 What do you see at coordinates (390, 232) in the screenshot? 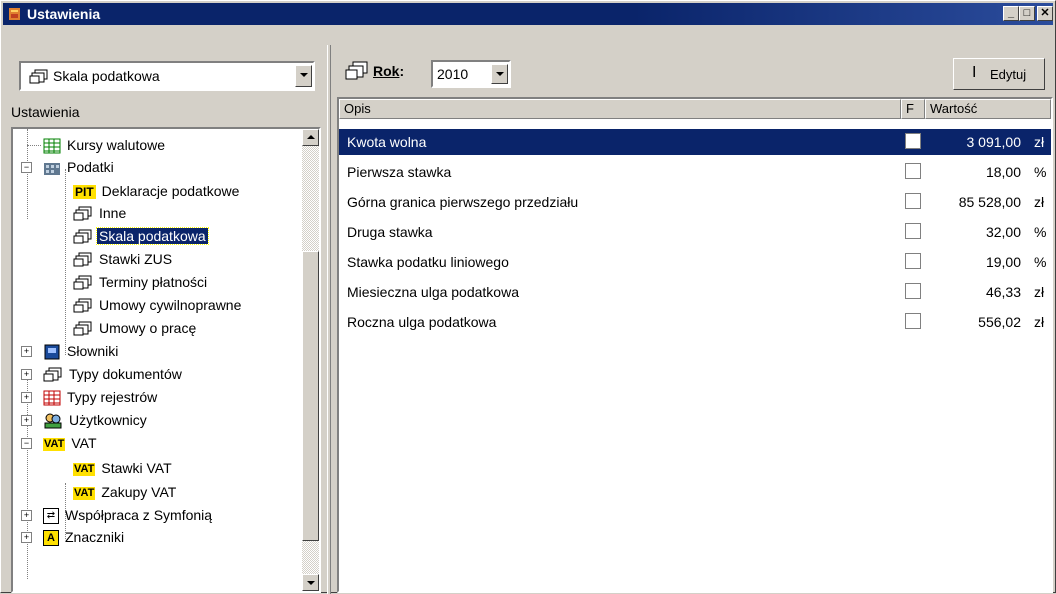
I see `row-description: Druga stawka` at bounding box center [390, 232].